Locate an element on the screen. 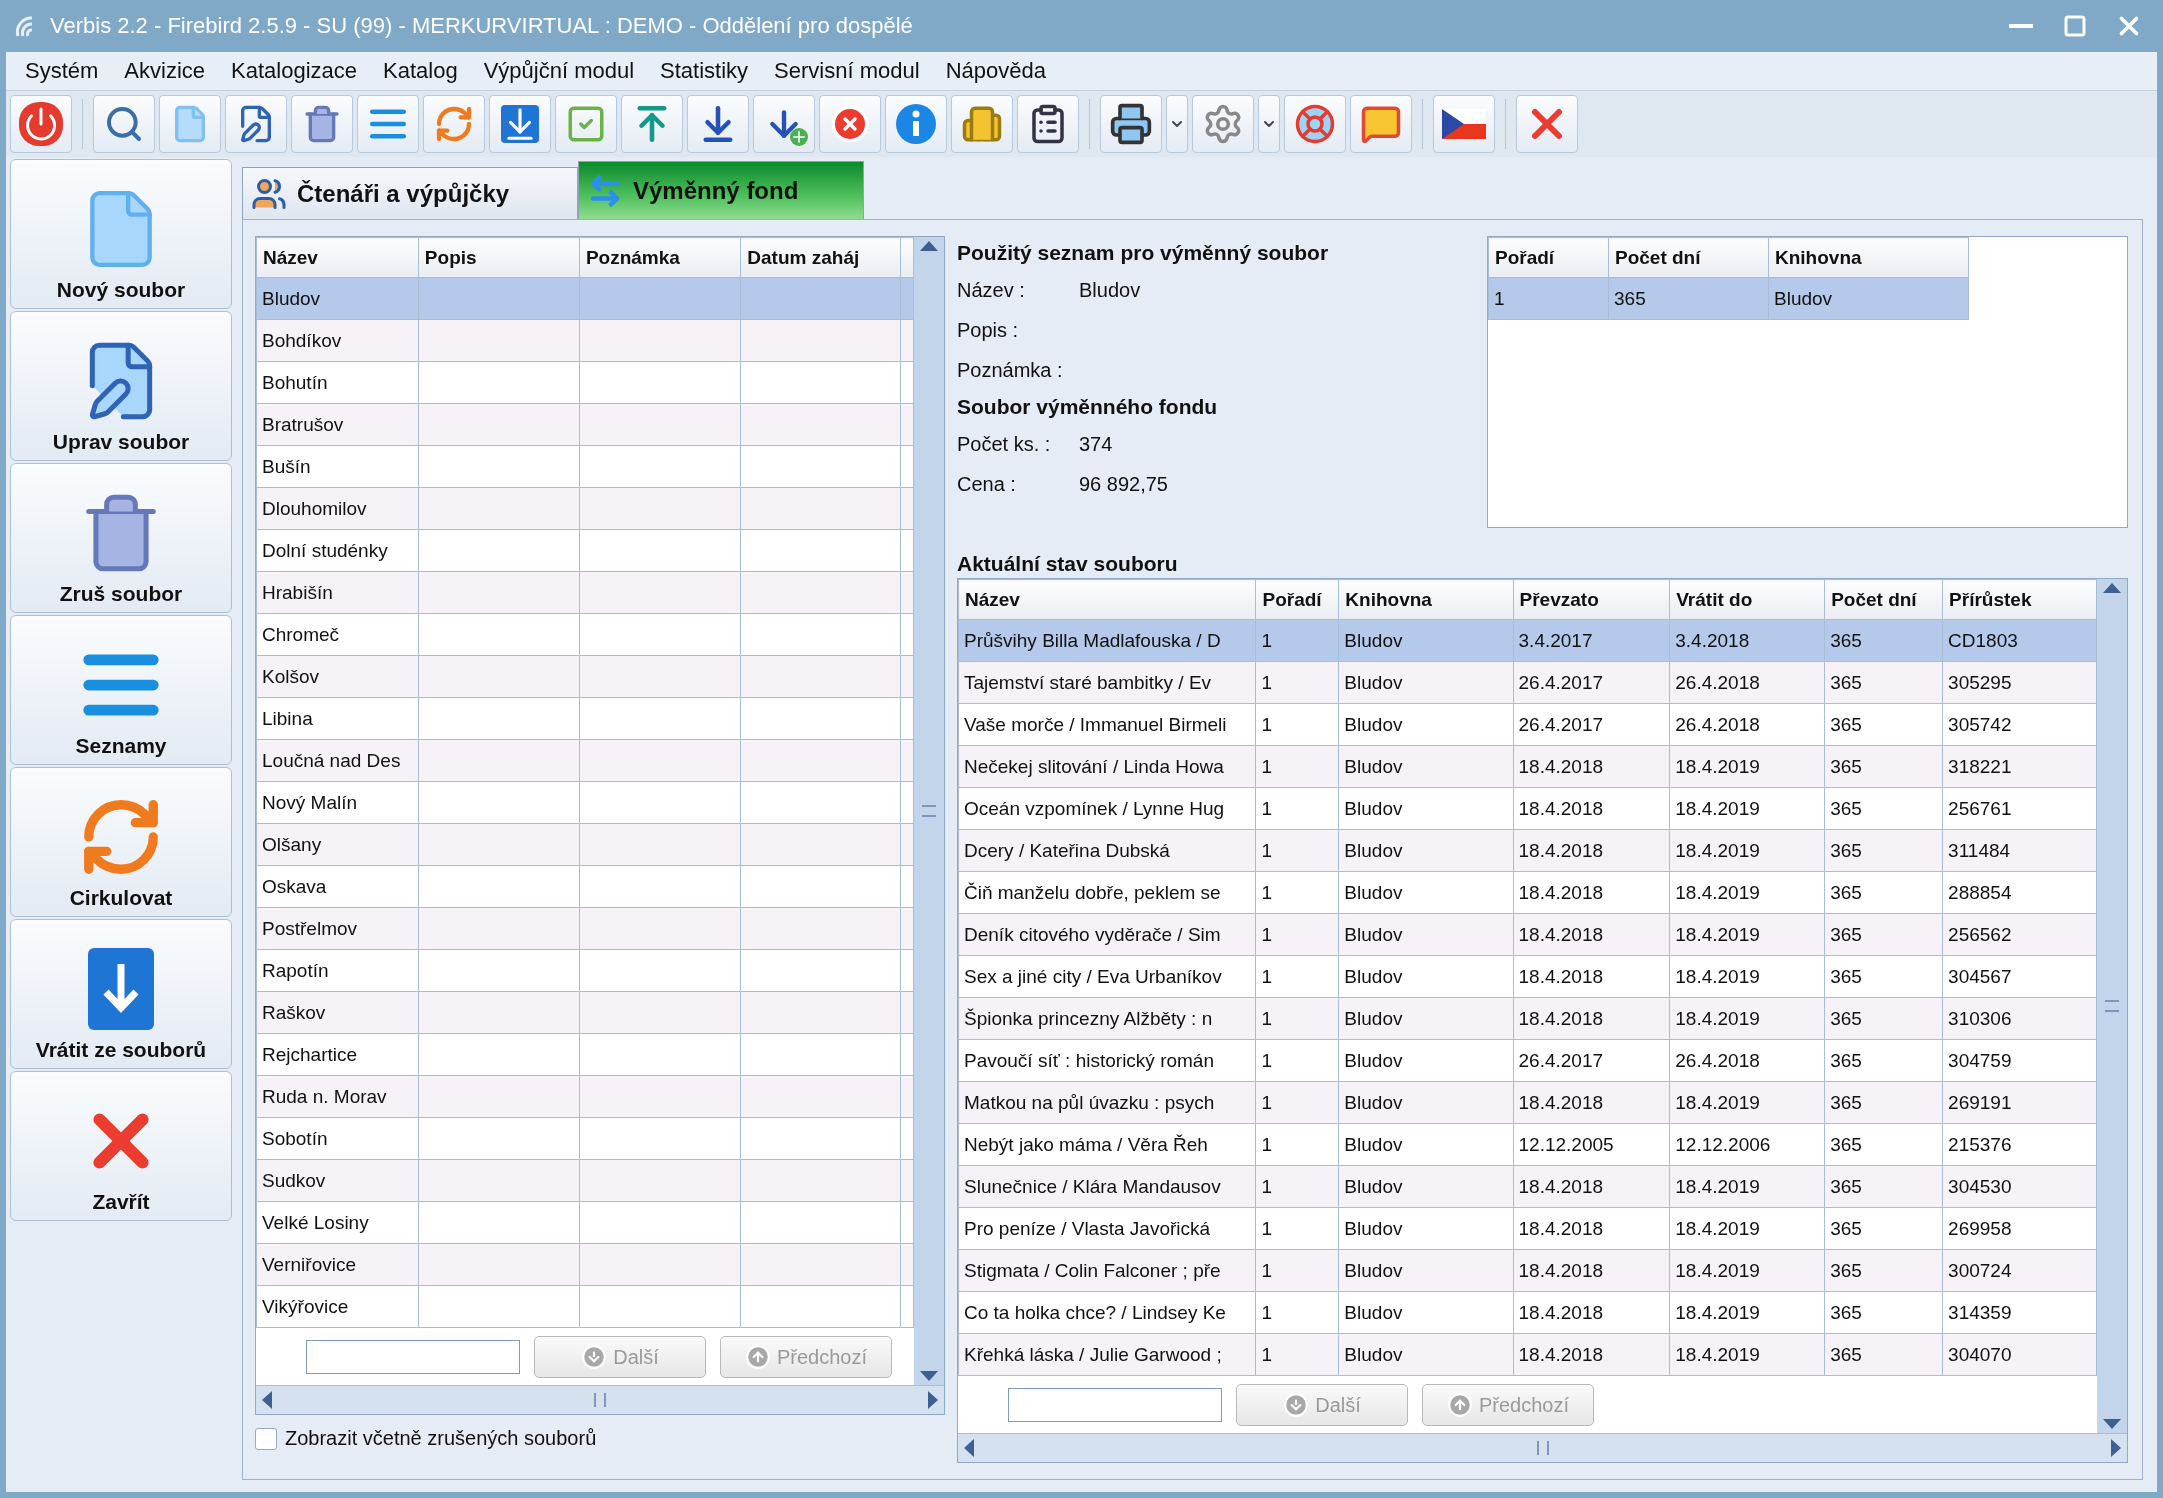  delete-button is located at coordinates (322, 124).